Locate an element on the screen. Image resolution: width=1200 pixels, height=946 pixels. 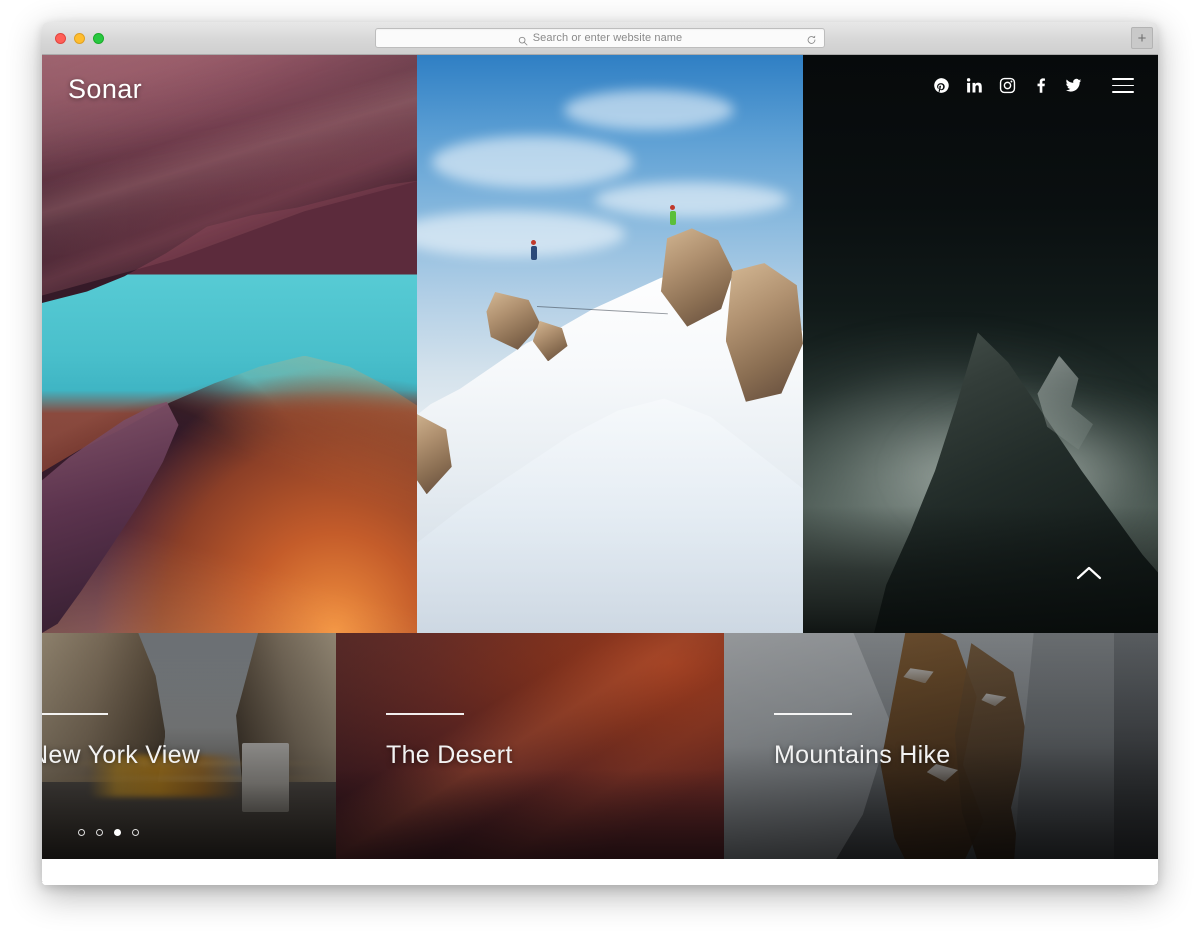
card-next-partial is located at coordinates (1136, 759).